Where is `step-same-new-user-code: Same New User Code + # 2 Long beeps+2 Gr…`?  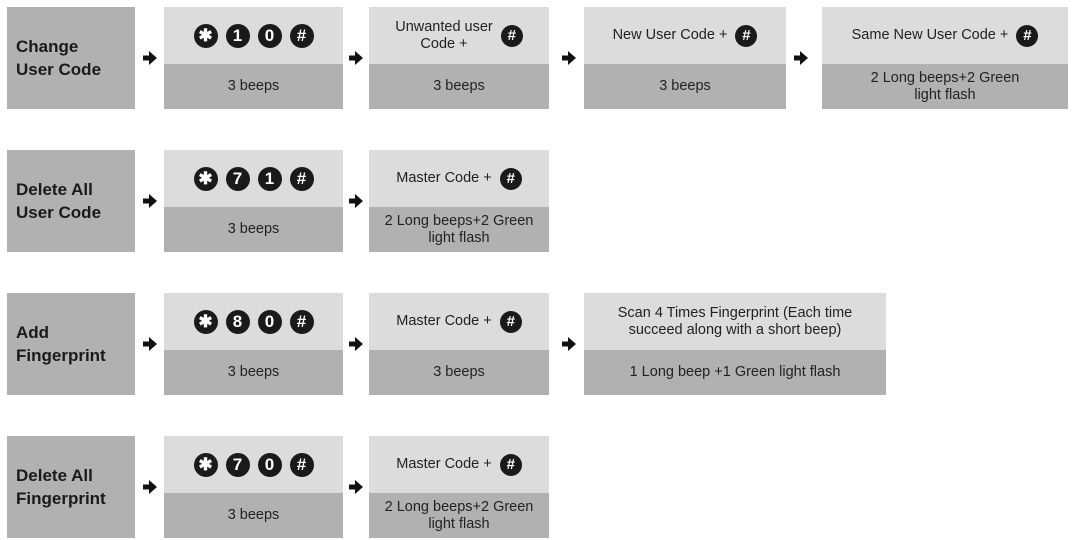
step-same-new-user-code: Same New User Code + # 2 Long beeps+2 Gr… is located at coordinates (945, 58).